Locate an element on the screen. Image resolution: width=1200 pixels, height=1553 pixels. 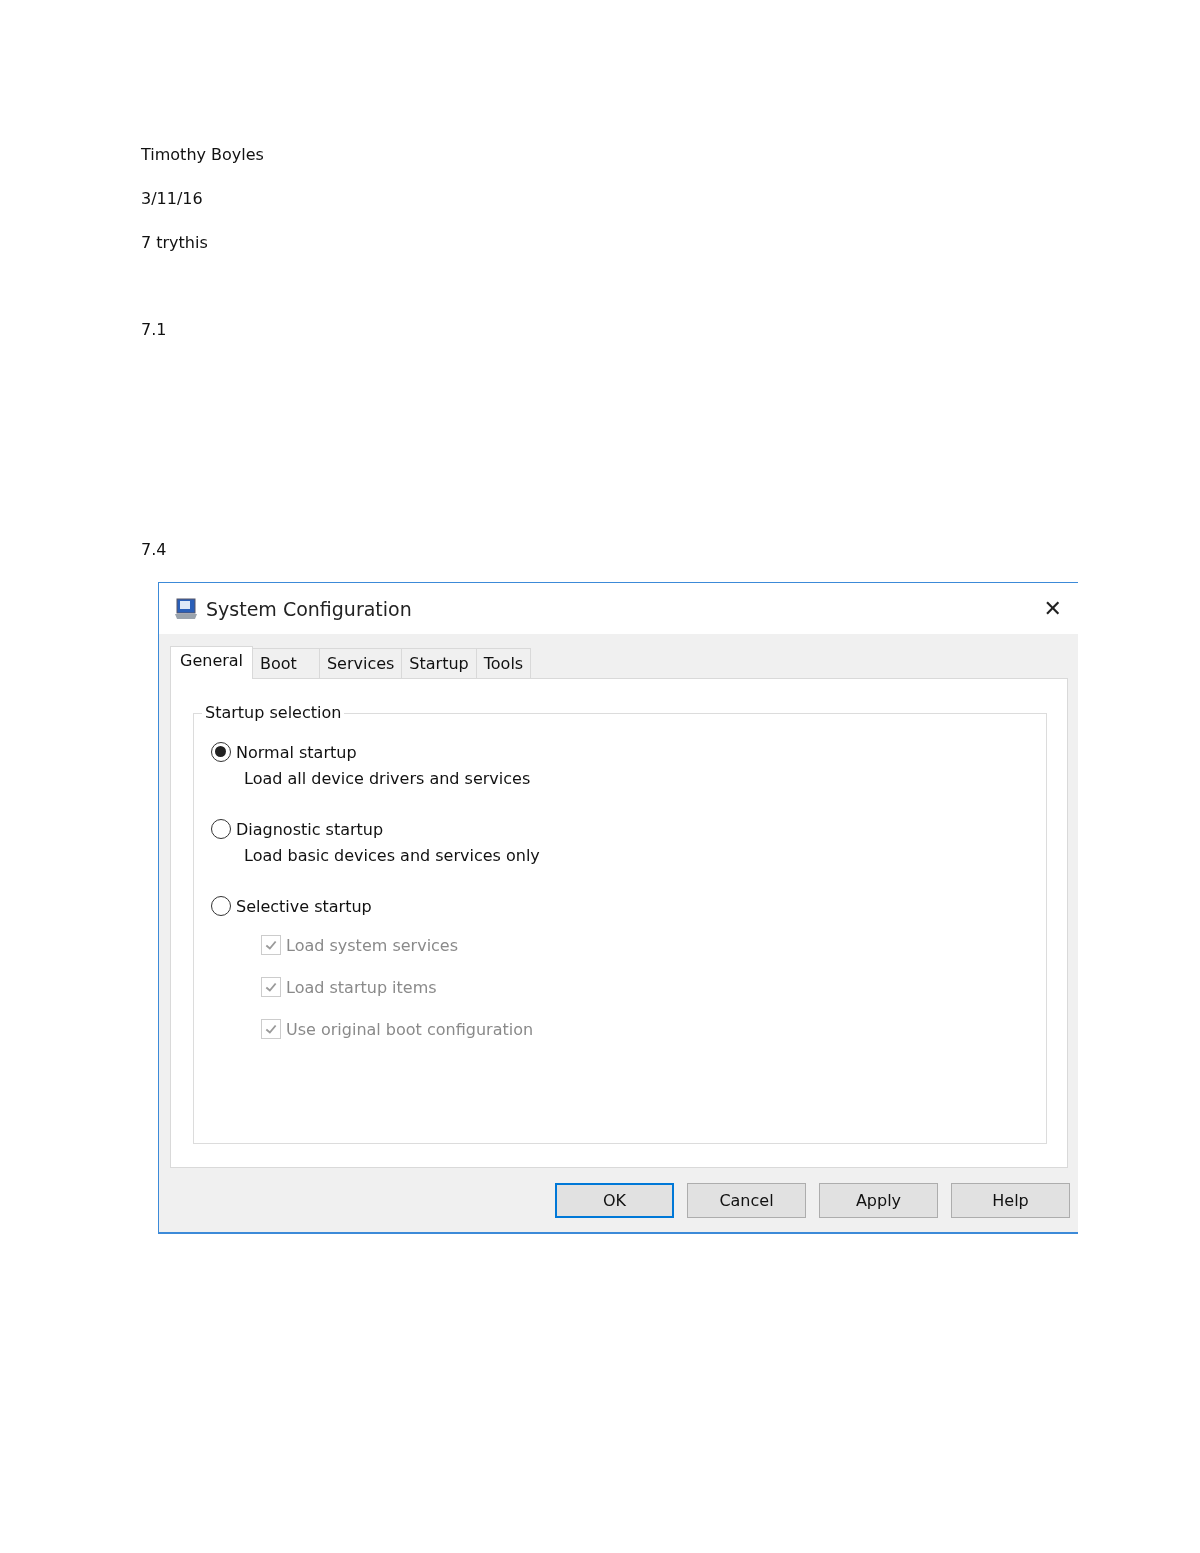
section-heading: 7.4 is located at coordinates (154, 550).